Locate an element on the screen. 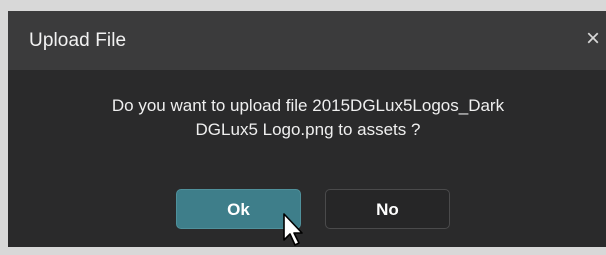 The width and height of the screenshot is (606, 255). close-icon: × is located at coordinates (596, 39).